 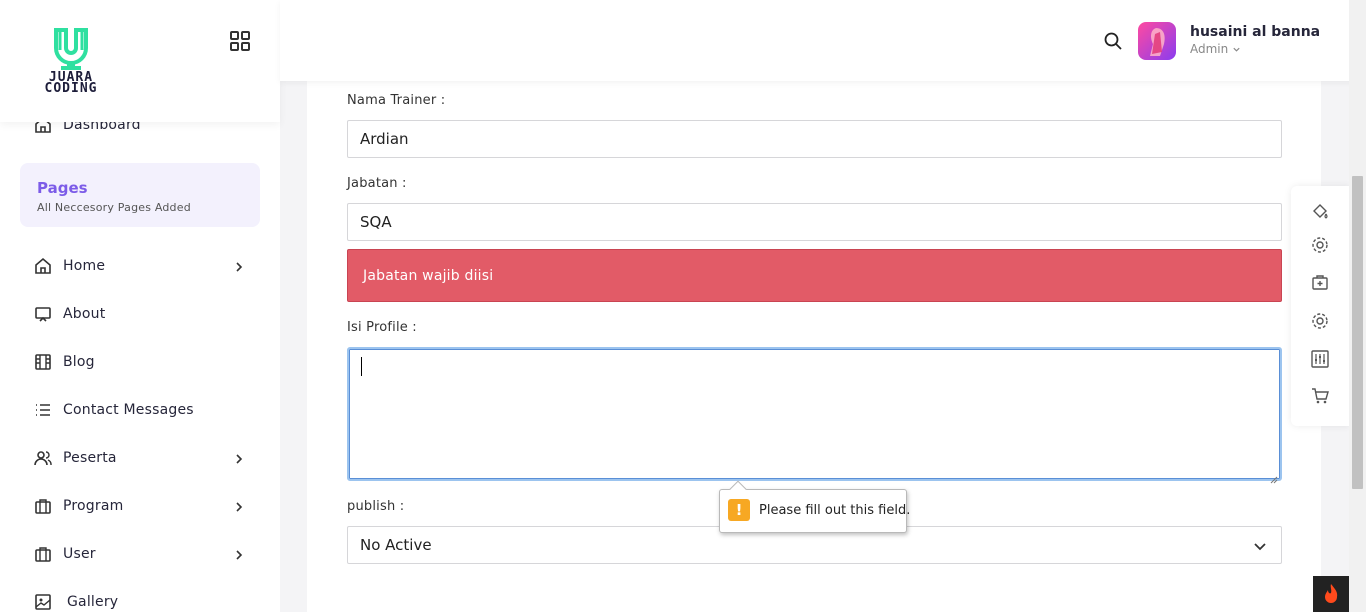 I want to click on sidebar-item-label: Program, so click(x=93, y=506).